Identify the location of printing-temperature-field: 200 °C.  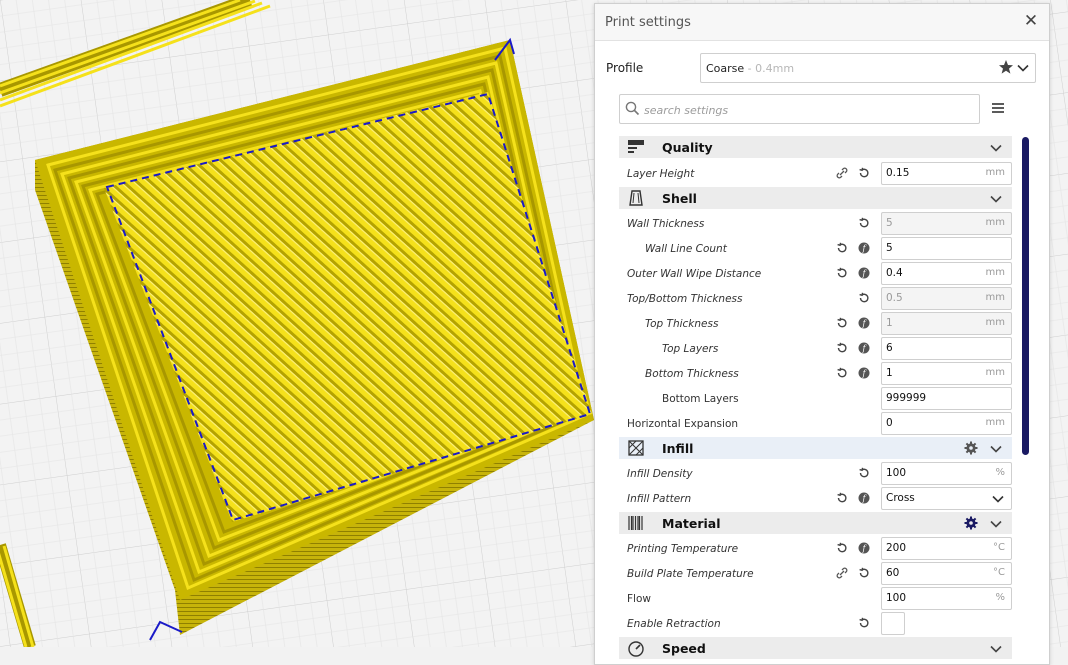
(946, 548).